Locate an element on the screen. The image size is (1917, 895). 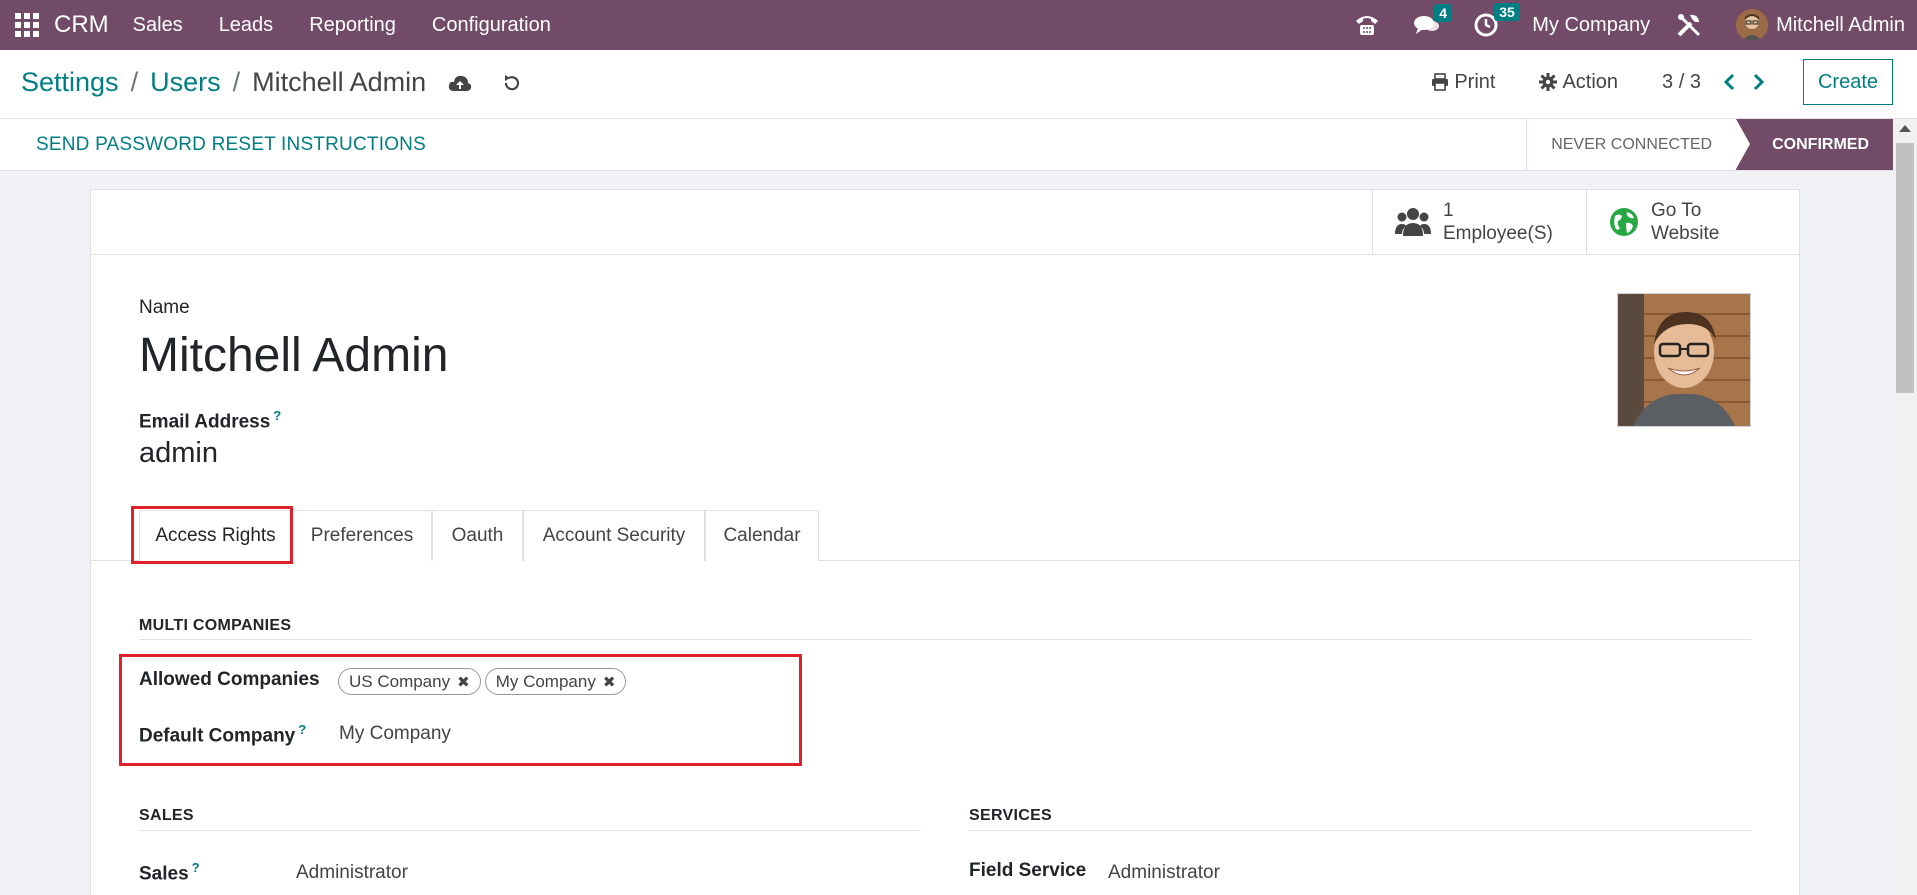
website-label-line1: Go To is located at coordinates (1676, 210).